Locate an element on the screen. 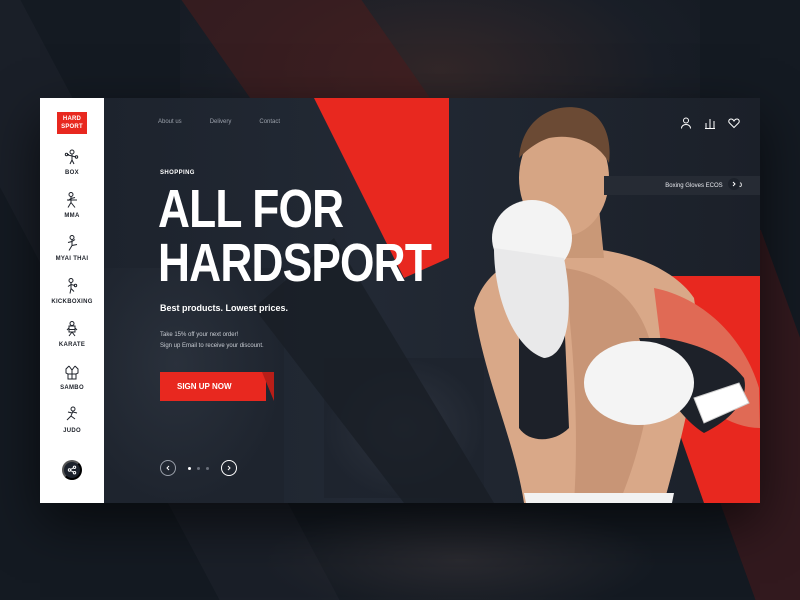  nav-delivery: Delivery is located at coordinates (221, 122).